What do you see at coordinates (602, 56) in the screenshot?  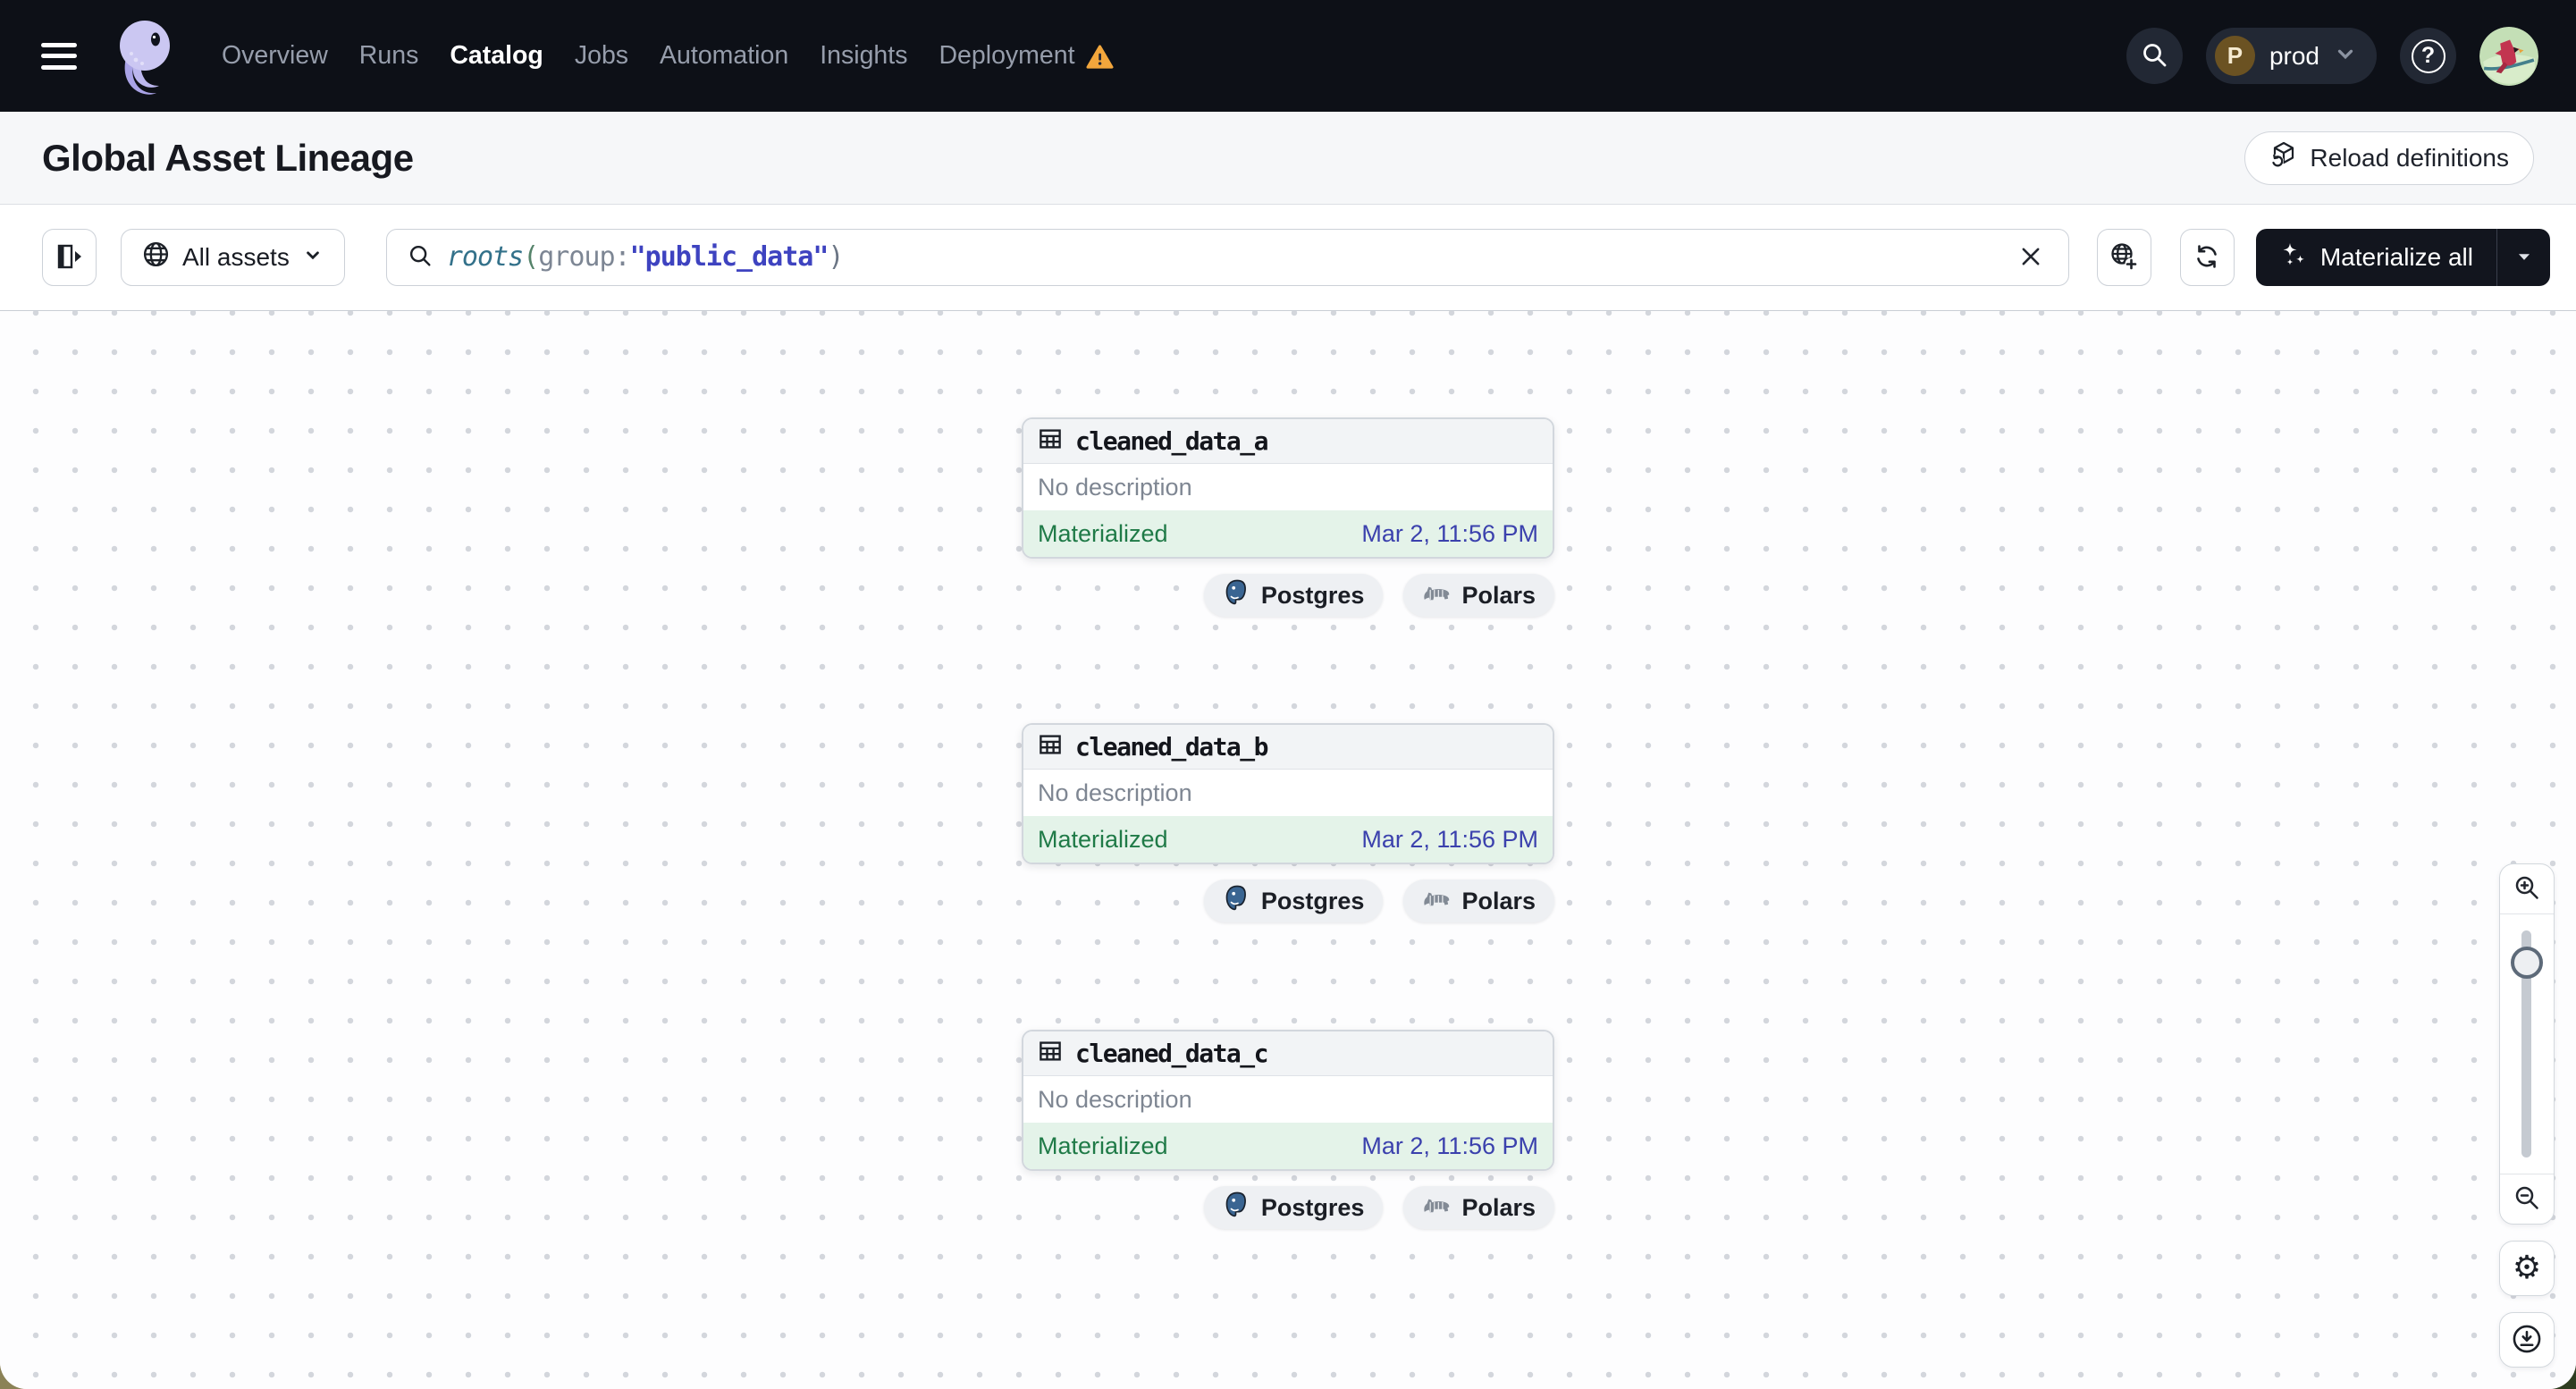 I see `nav-item-jobs: Jobs` at bounding box center [602, 56].